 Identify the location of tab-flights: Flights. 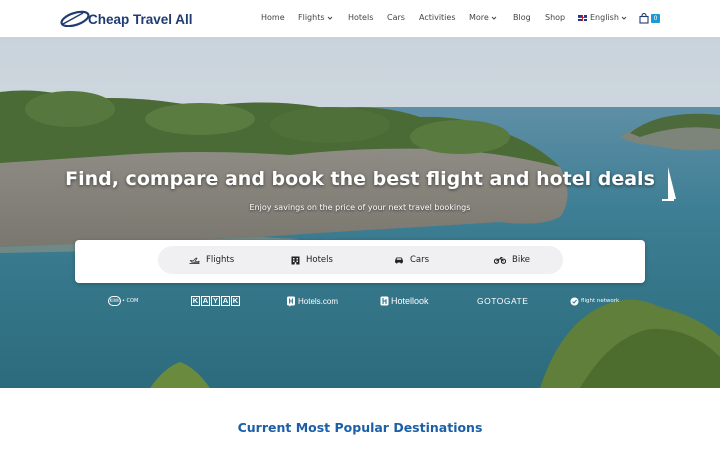
(211, 260).